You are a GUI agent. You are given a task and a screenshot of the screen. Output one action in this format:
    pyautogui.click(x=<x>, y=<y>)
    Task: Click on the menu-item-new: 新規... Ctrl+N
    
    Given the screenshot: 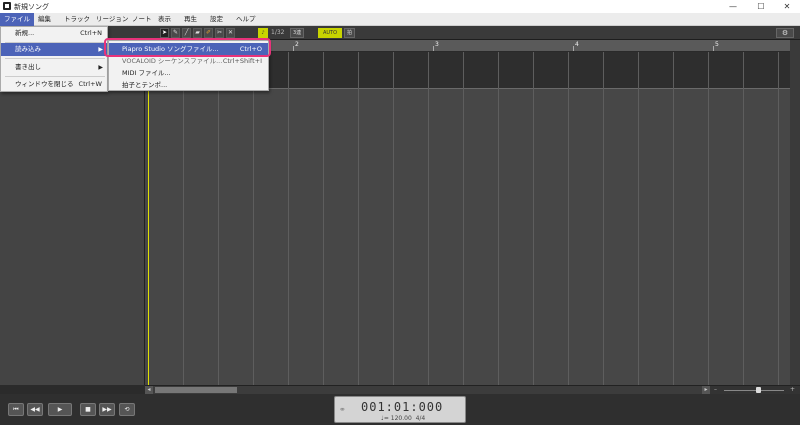 What is the action you would take?
    pyautogui.click(x=54, y=33)
    